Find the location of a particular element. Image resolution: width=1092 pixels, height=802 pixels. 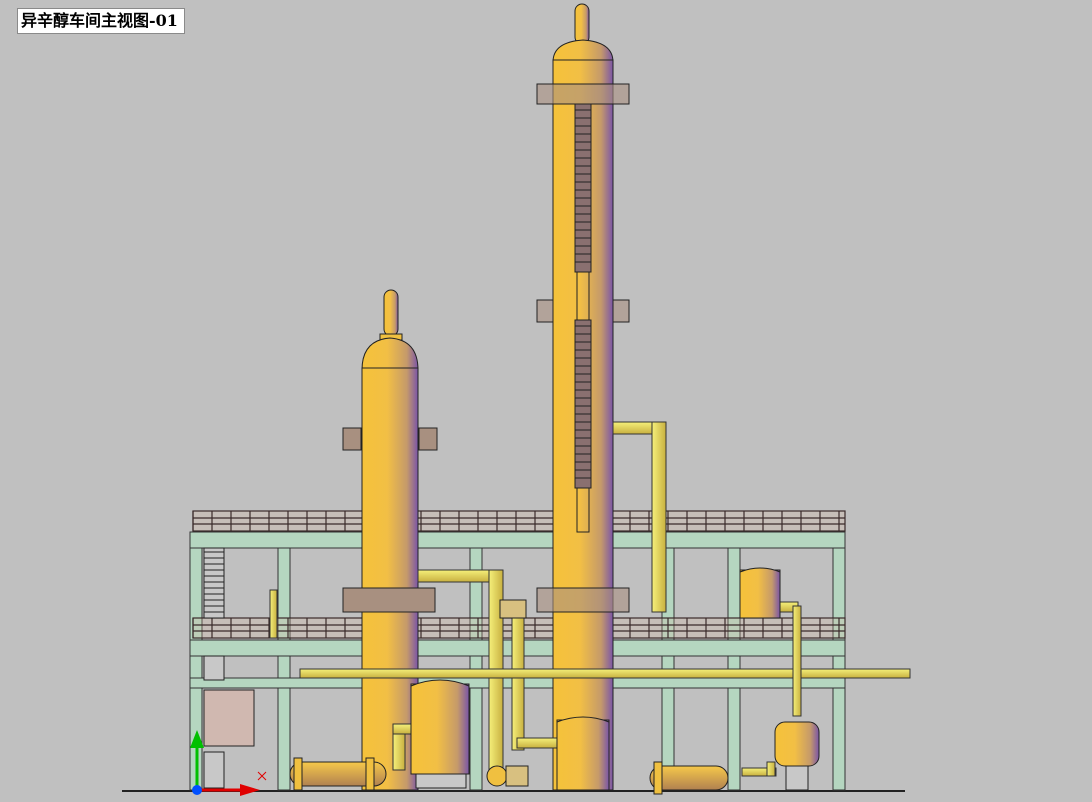

stair-tower is located at coordinates (229, 668).